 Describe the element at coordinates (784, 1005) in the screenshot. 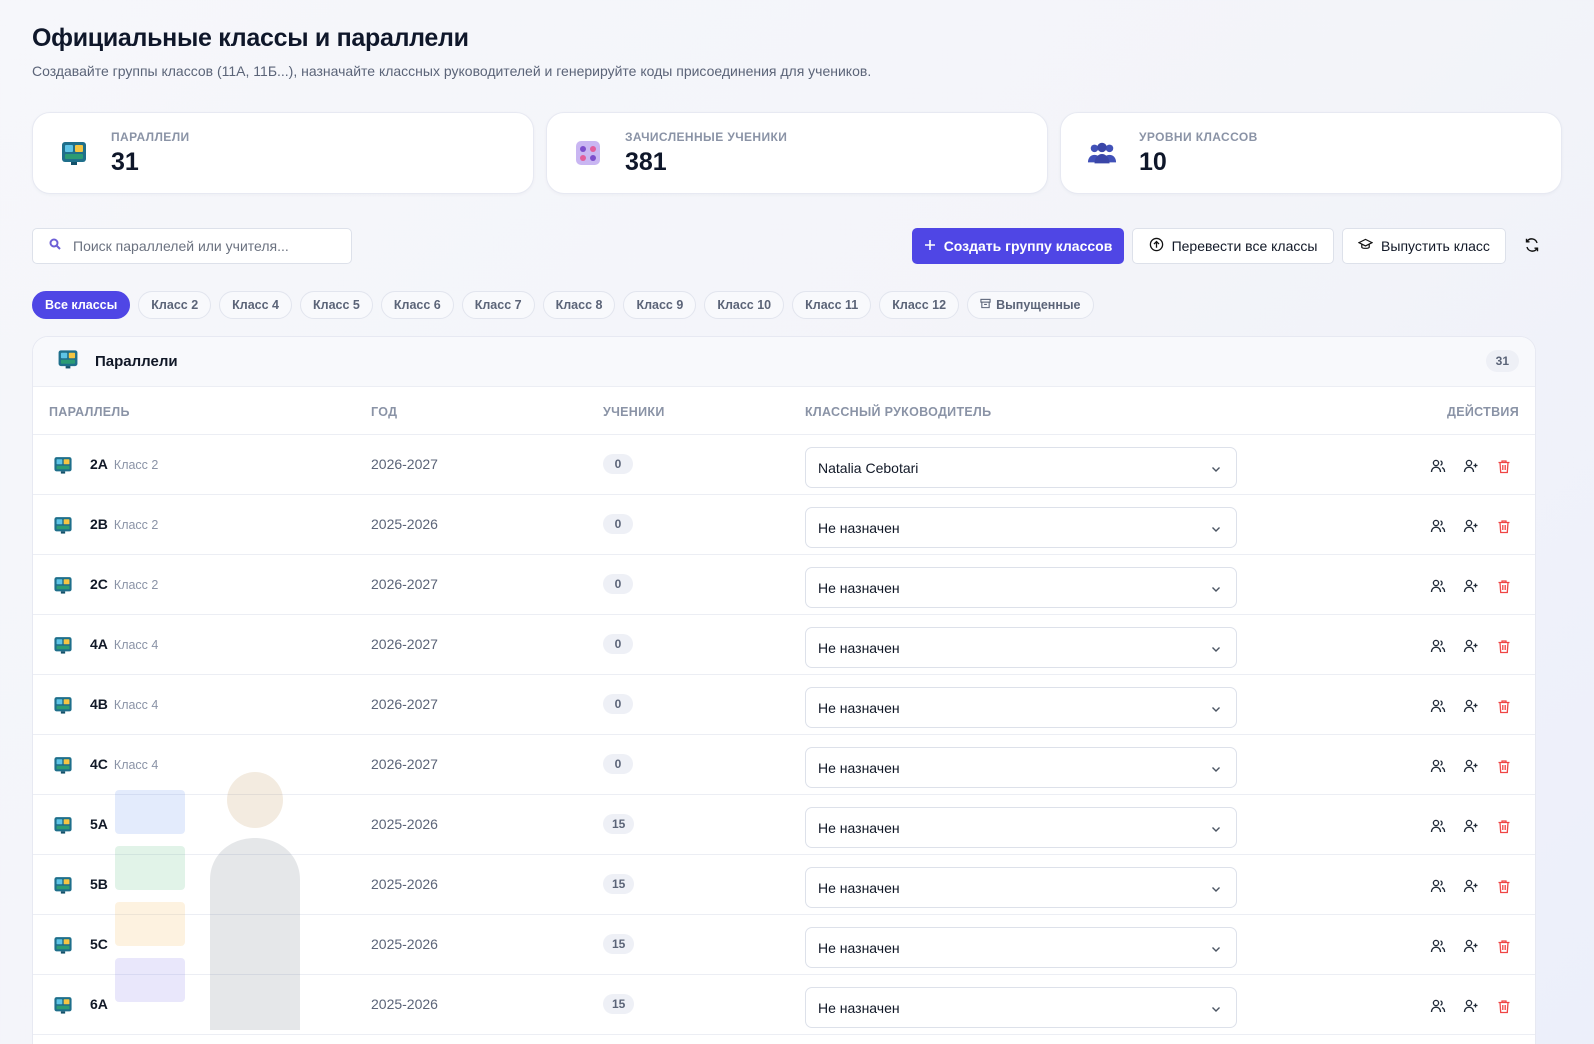

I see `table-row: 6A 2025-2026 15 Не назначен` at that location.